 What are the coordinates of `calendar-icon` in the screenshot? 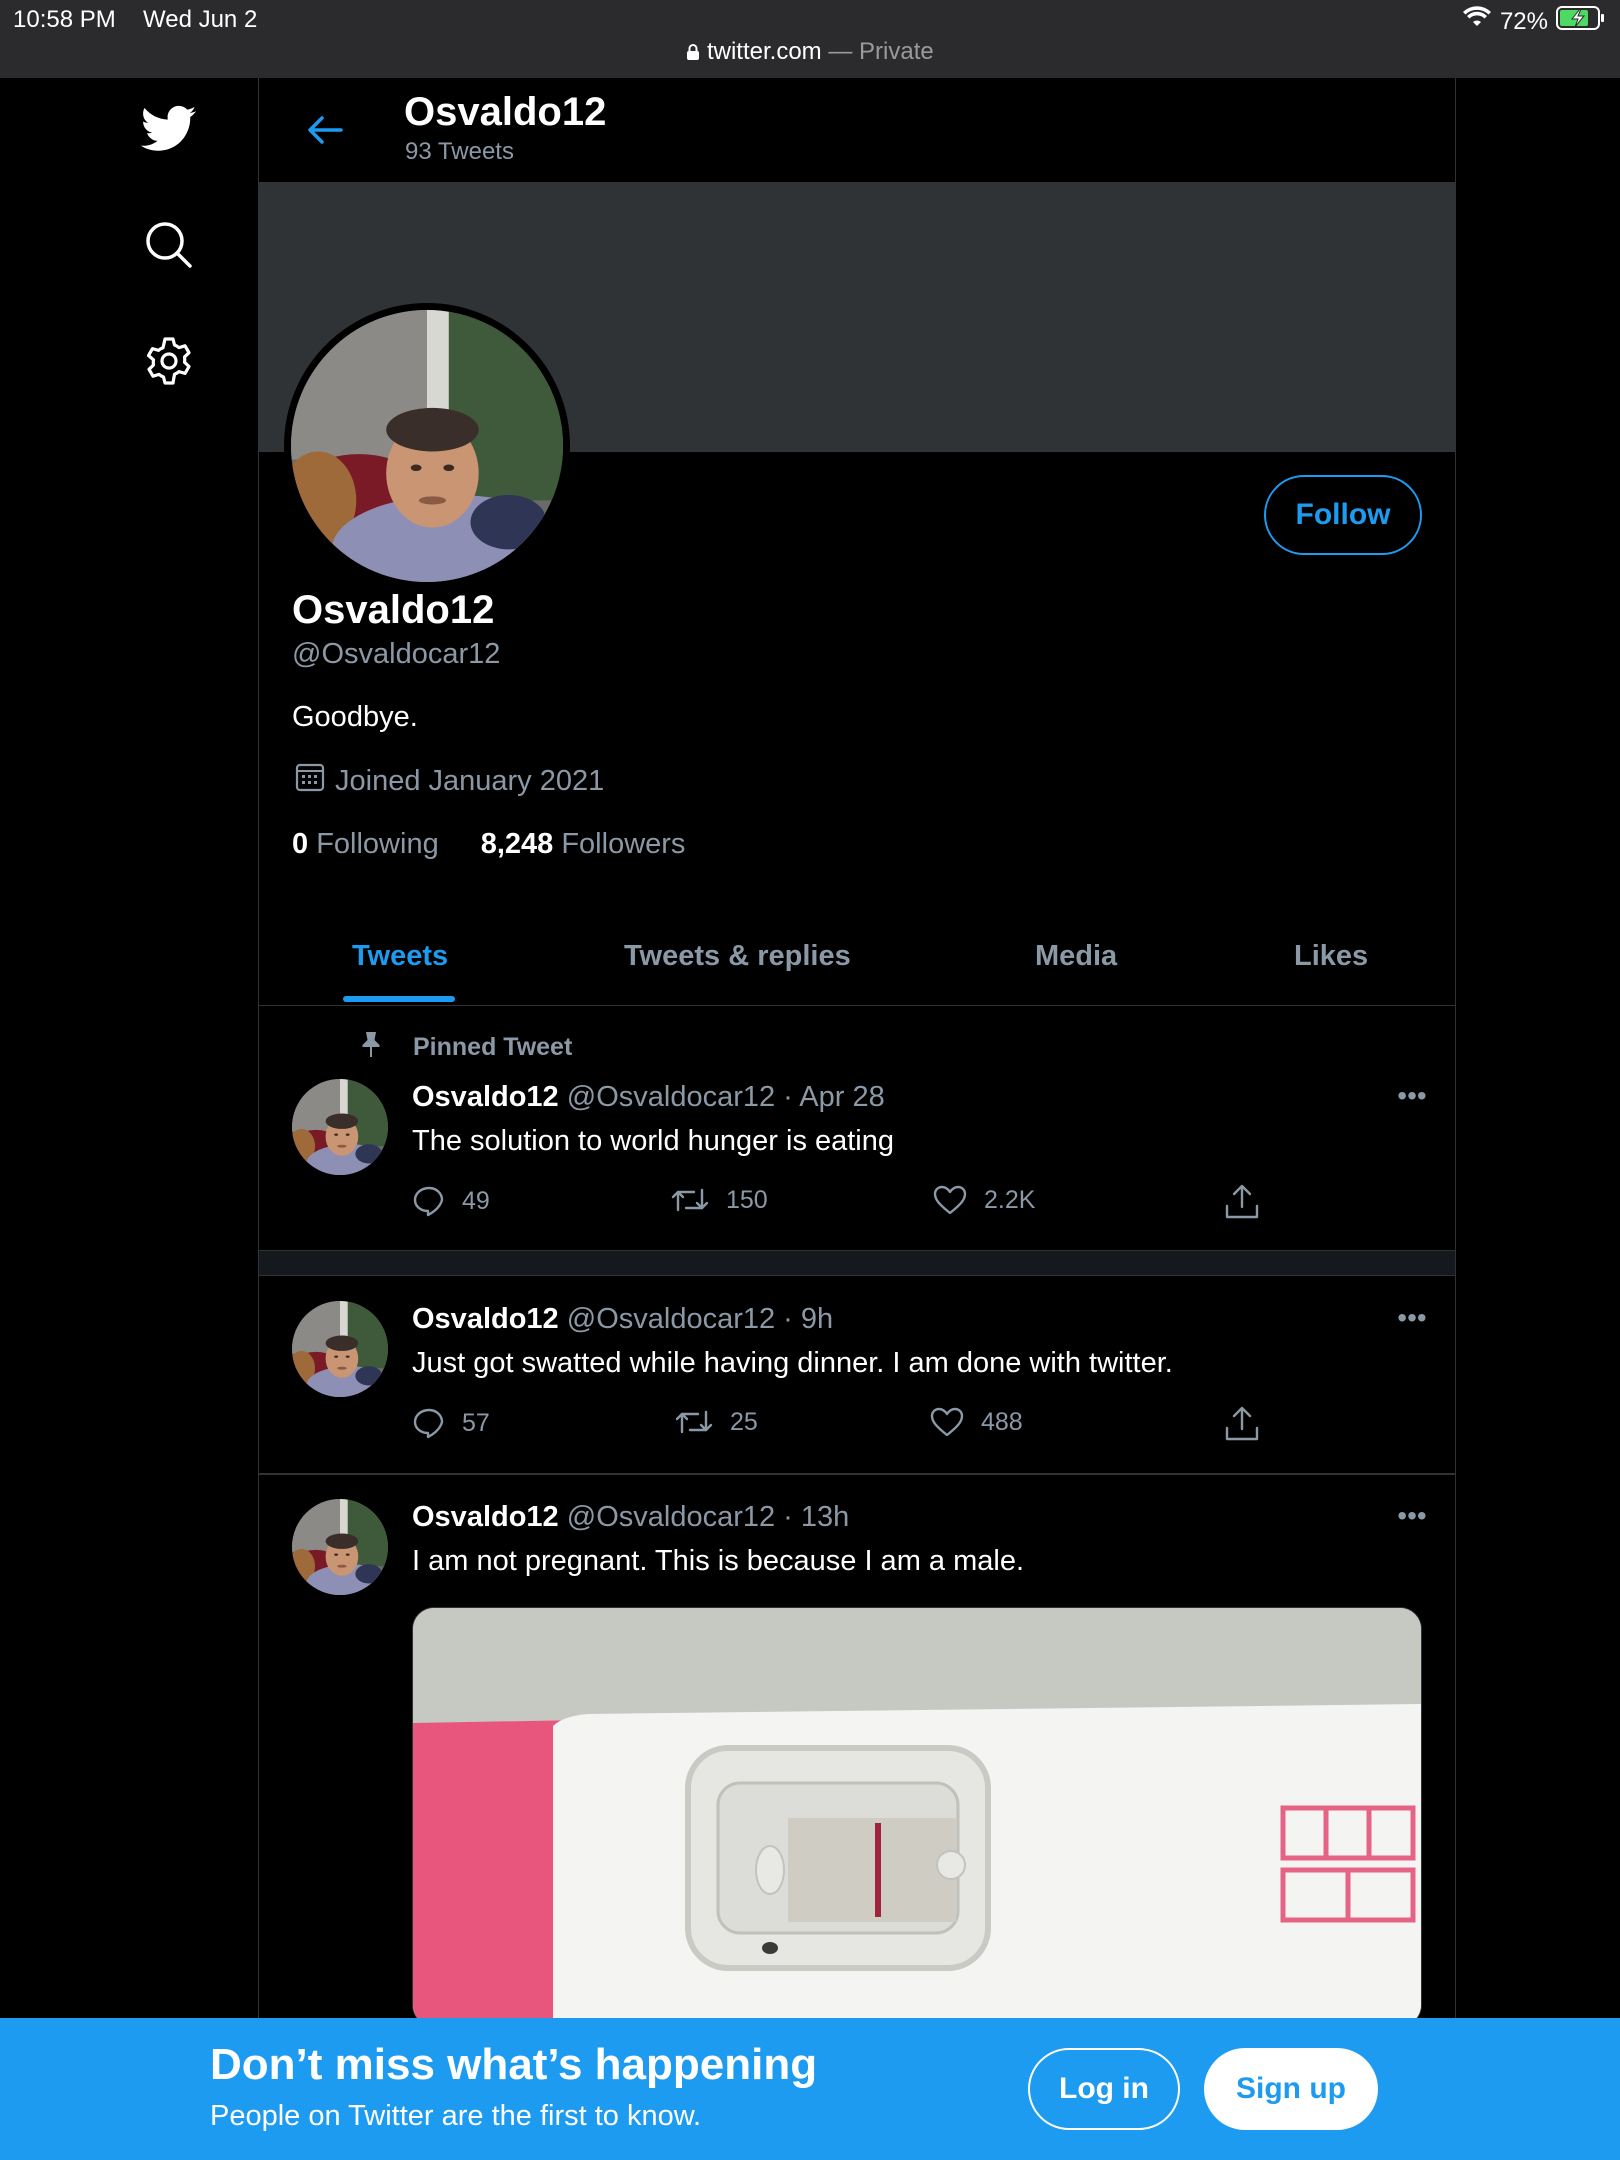 It's located at (310, 781).